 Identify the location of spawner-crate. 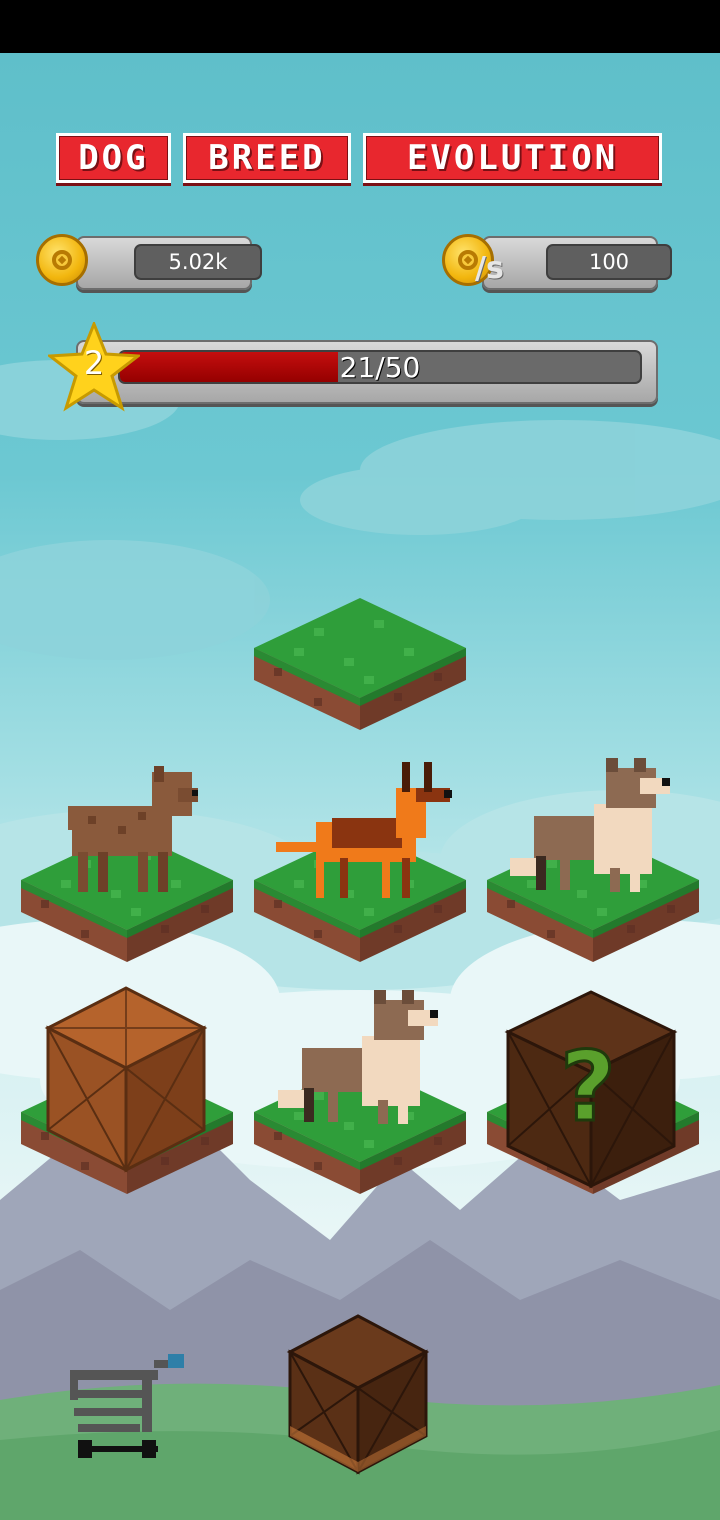
(358, 1394).